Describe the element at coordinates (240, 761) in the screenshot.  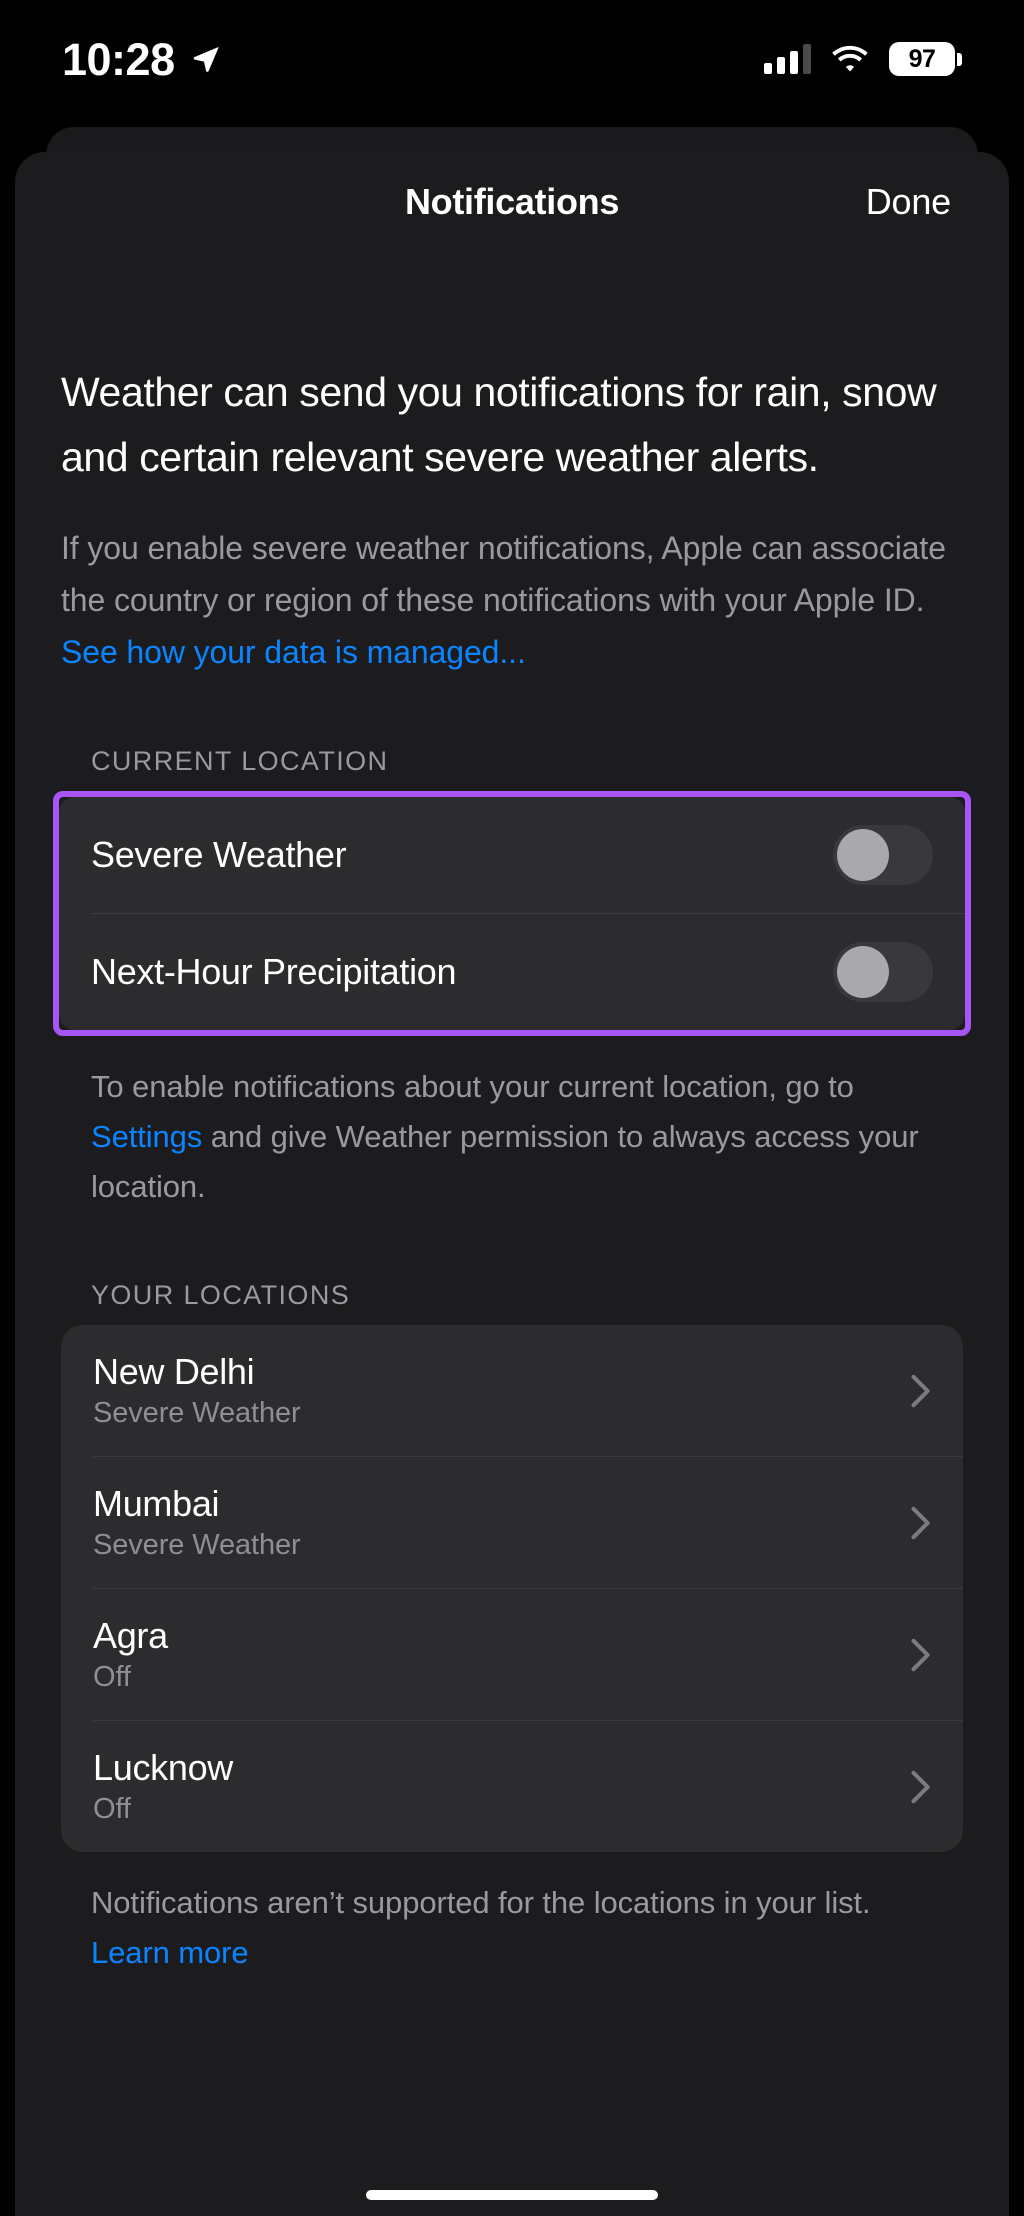
I see `current-location-section-header: CURRENT LOCATION` at that location.